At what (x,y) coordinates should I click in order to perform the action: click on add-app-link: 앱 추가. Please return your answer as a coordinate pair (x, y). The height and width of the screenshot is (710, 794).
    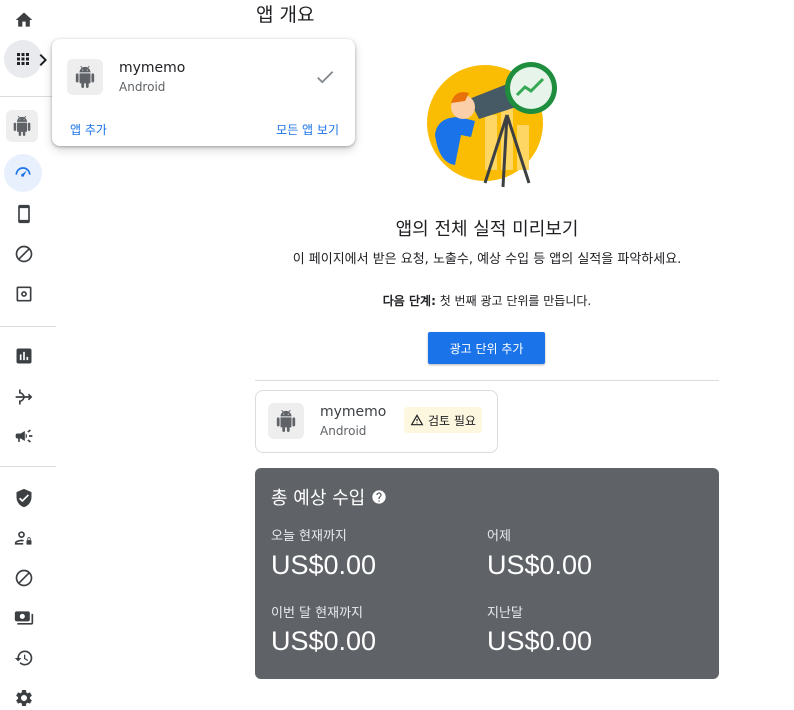
    Looking at the image, I should click on (88, 129).